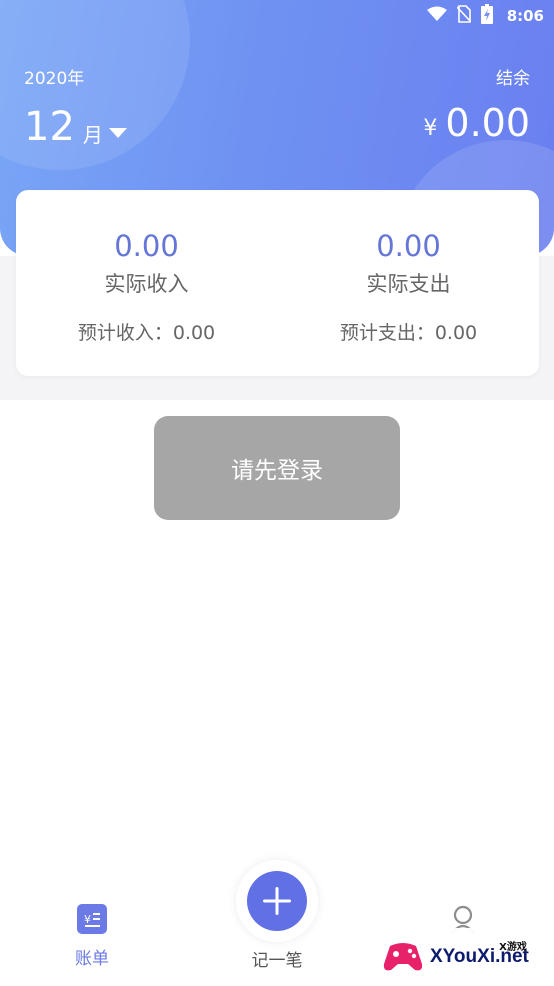 This screenshot has height=986, width=554. I want to click on add-button-ring, so click(277, 901).